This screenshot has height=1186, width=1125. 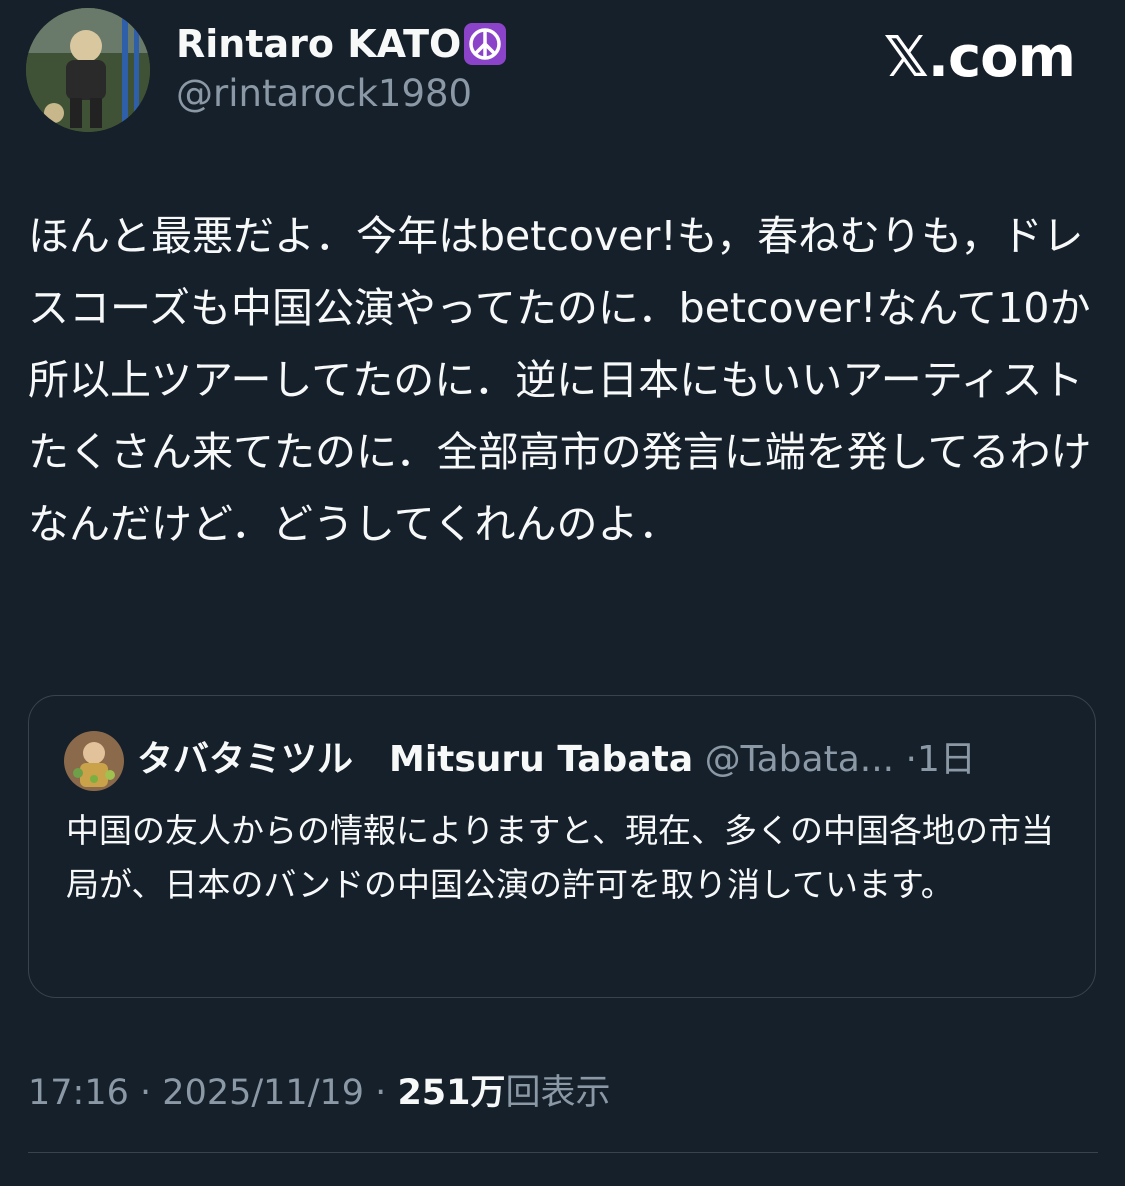 I want to click on author-name-row: Rintaro KATO, so click(x=341, y=44).